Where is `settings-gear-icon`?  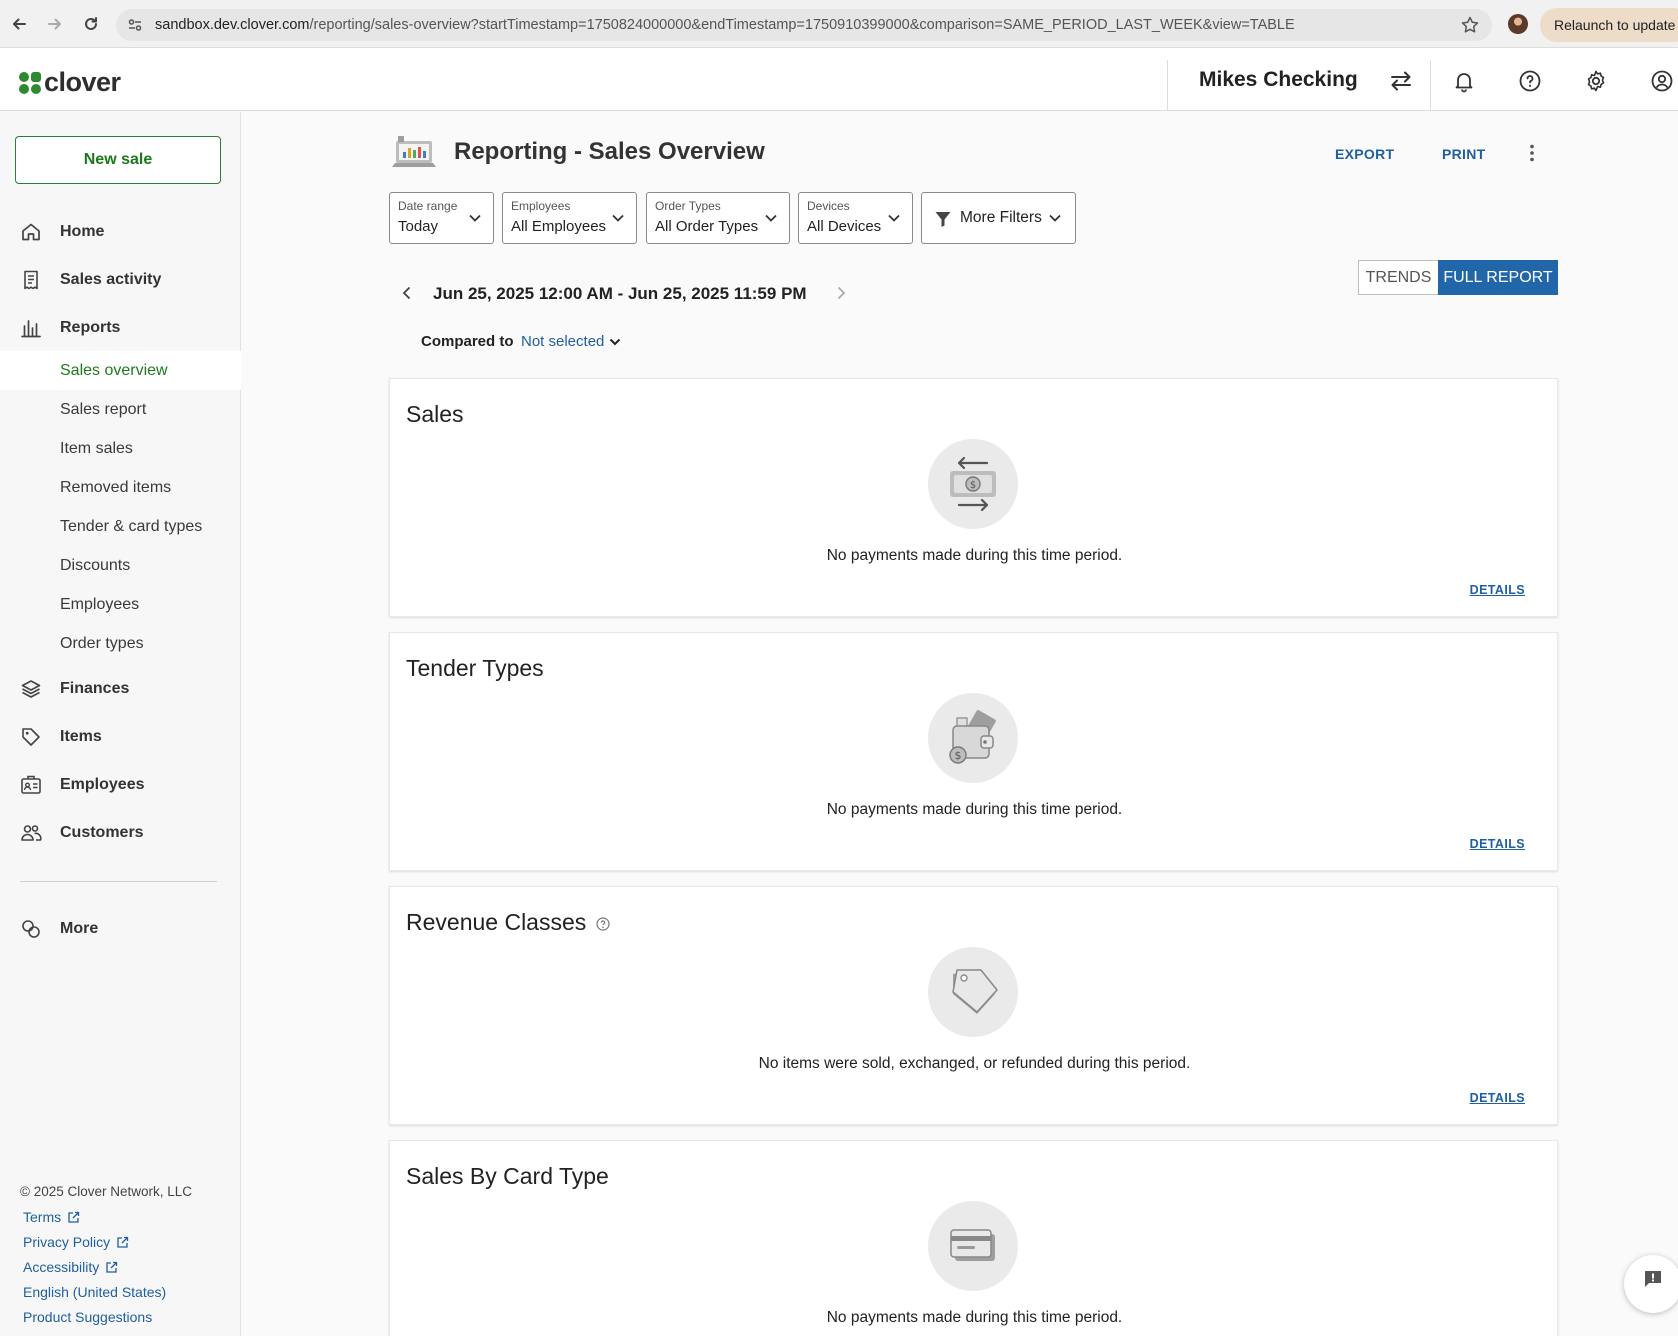
settings-gear-icon is located at coordinates (1596, 81).